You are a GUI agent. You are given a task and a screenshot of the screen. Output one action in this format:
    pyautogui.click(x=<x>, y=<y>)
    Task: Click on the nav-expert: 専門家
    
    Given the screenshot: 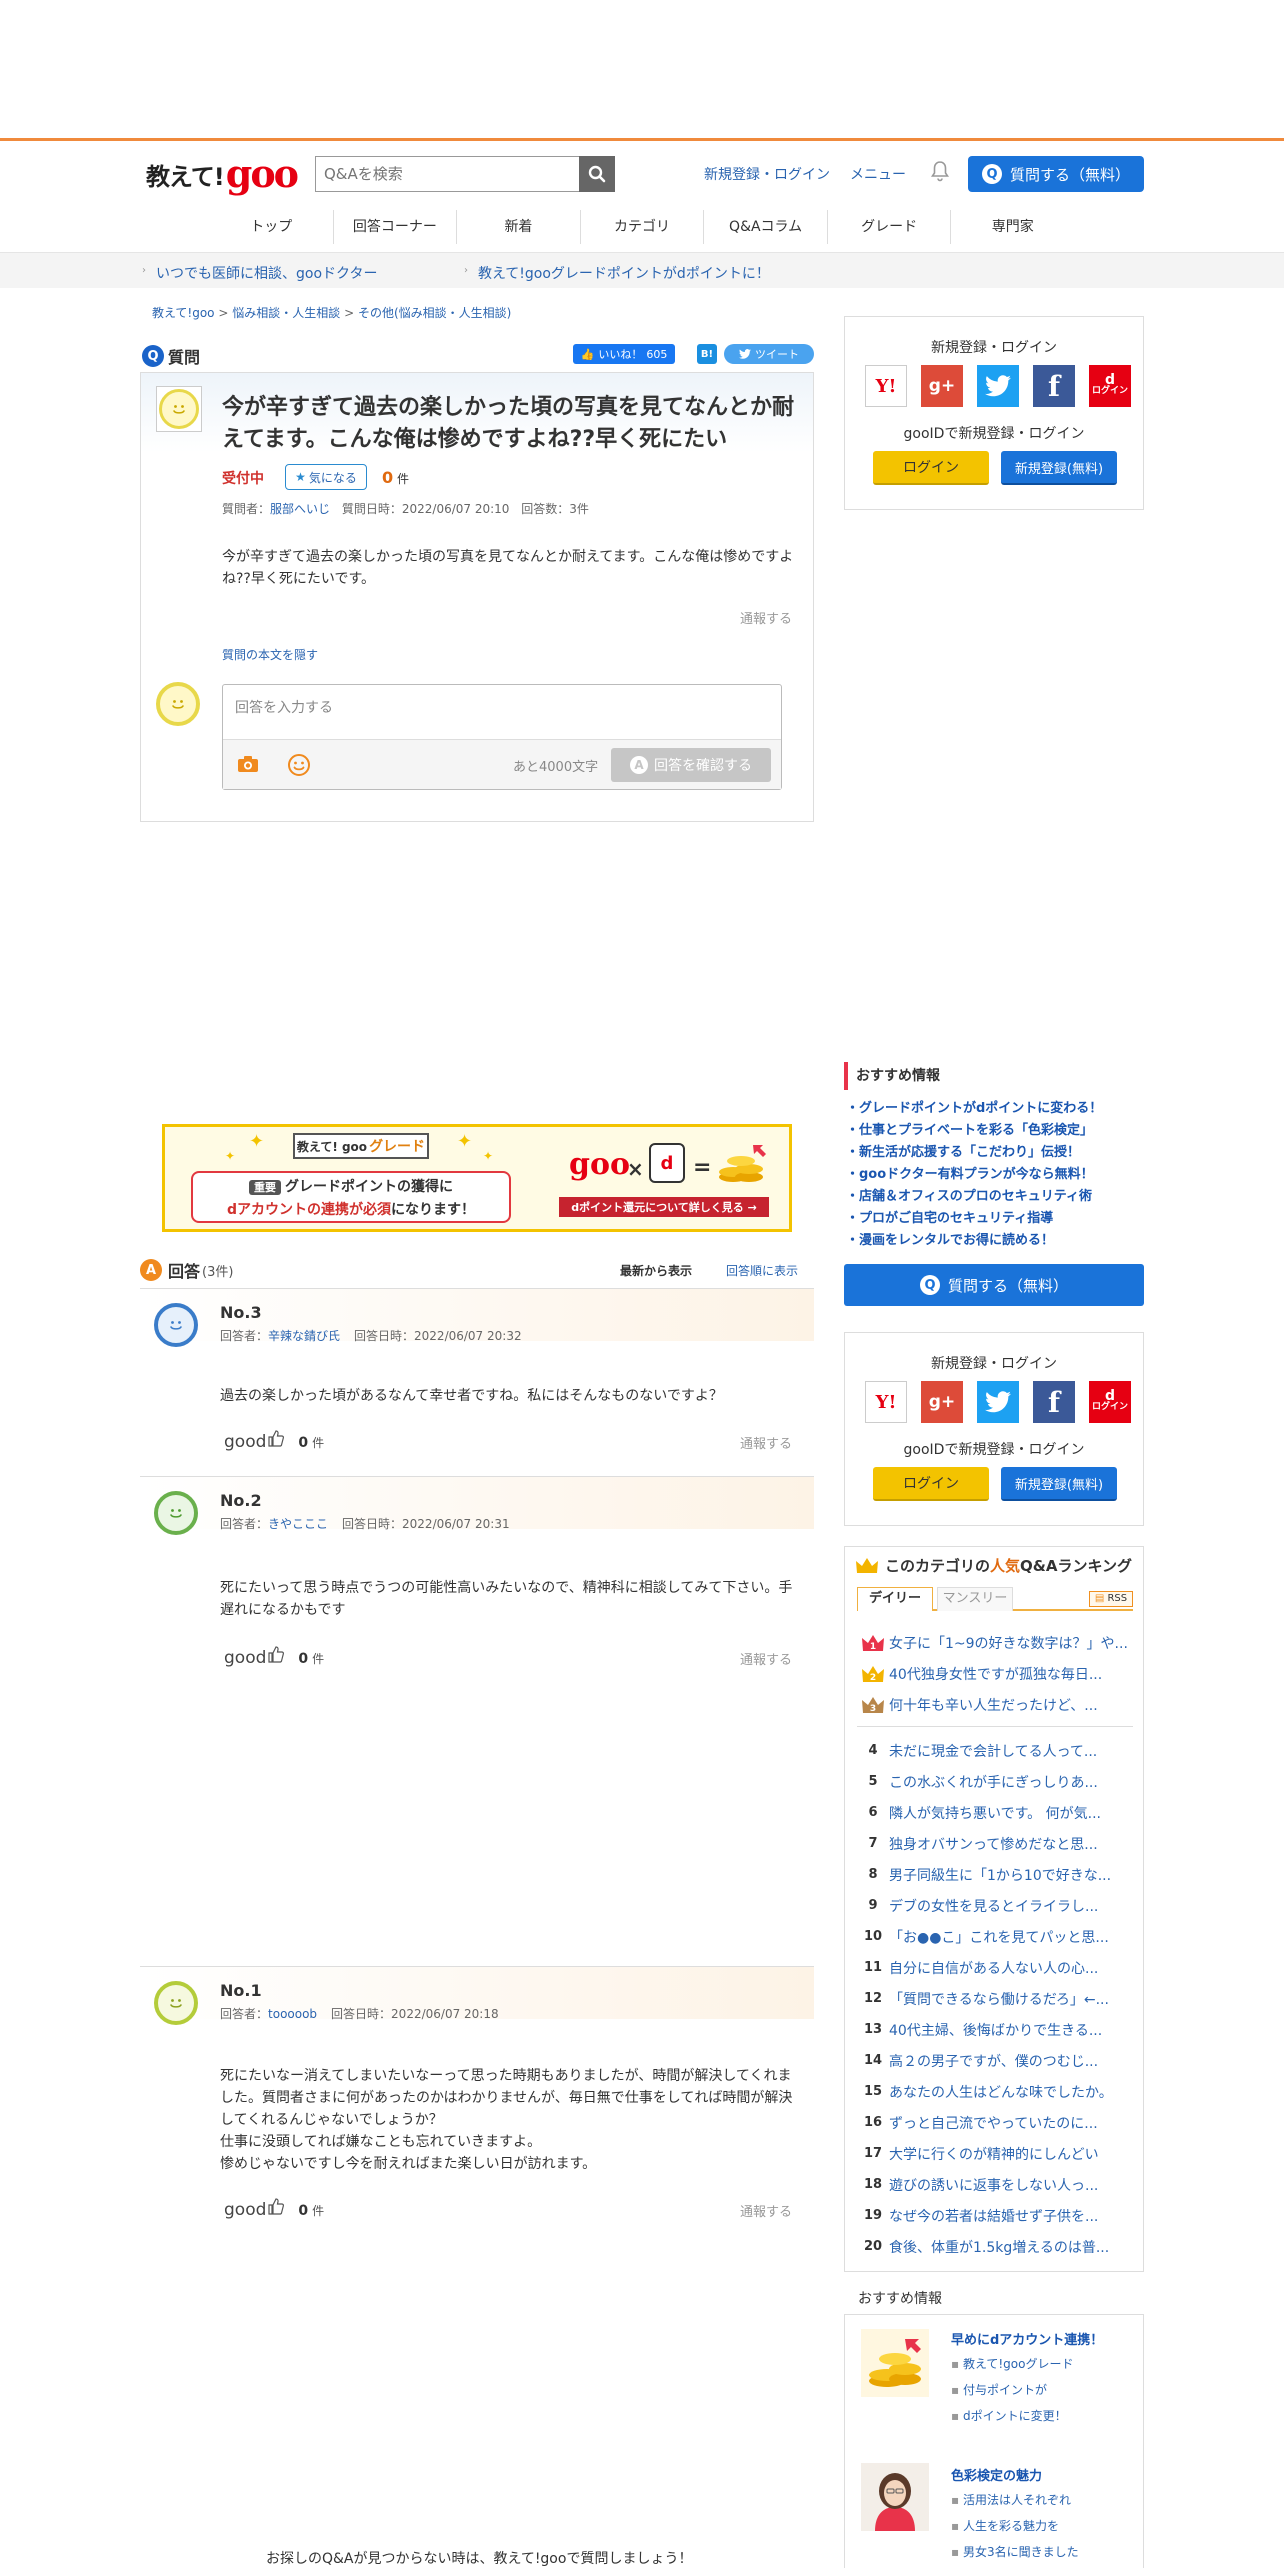 What is the action you would take?
    pyautogui.click(x=1012, y=227)
    